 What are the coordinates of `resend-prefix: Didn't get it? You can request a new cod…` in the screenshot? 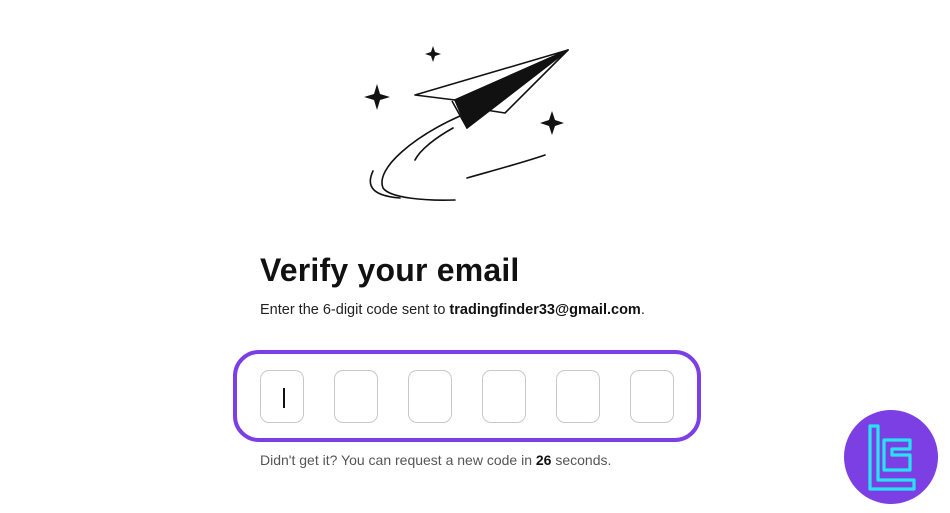 It's located at (398, 460).